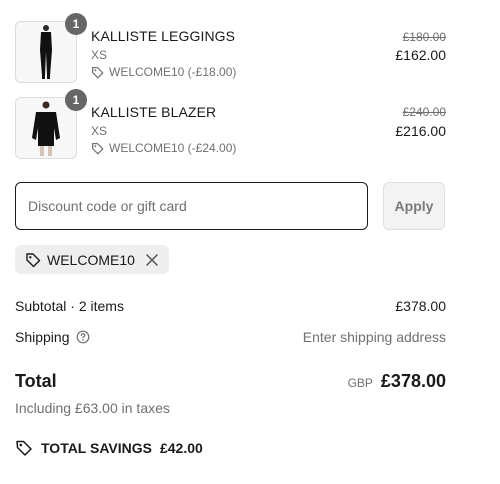 The image size is (500, 484). Describe the element at coordinates (420, 55) in the screenshot. I see `item-price: £162.00` at that location.